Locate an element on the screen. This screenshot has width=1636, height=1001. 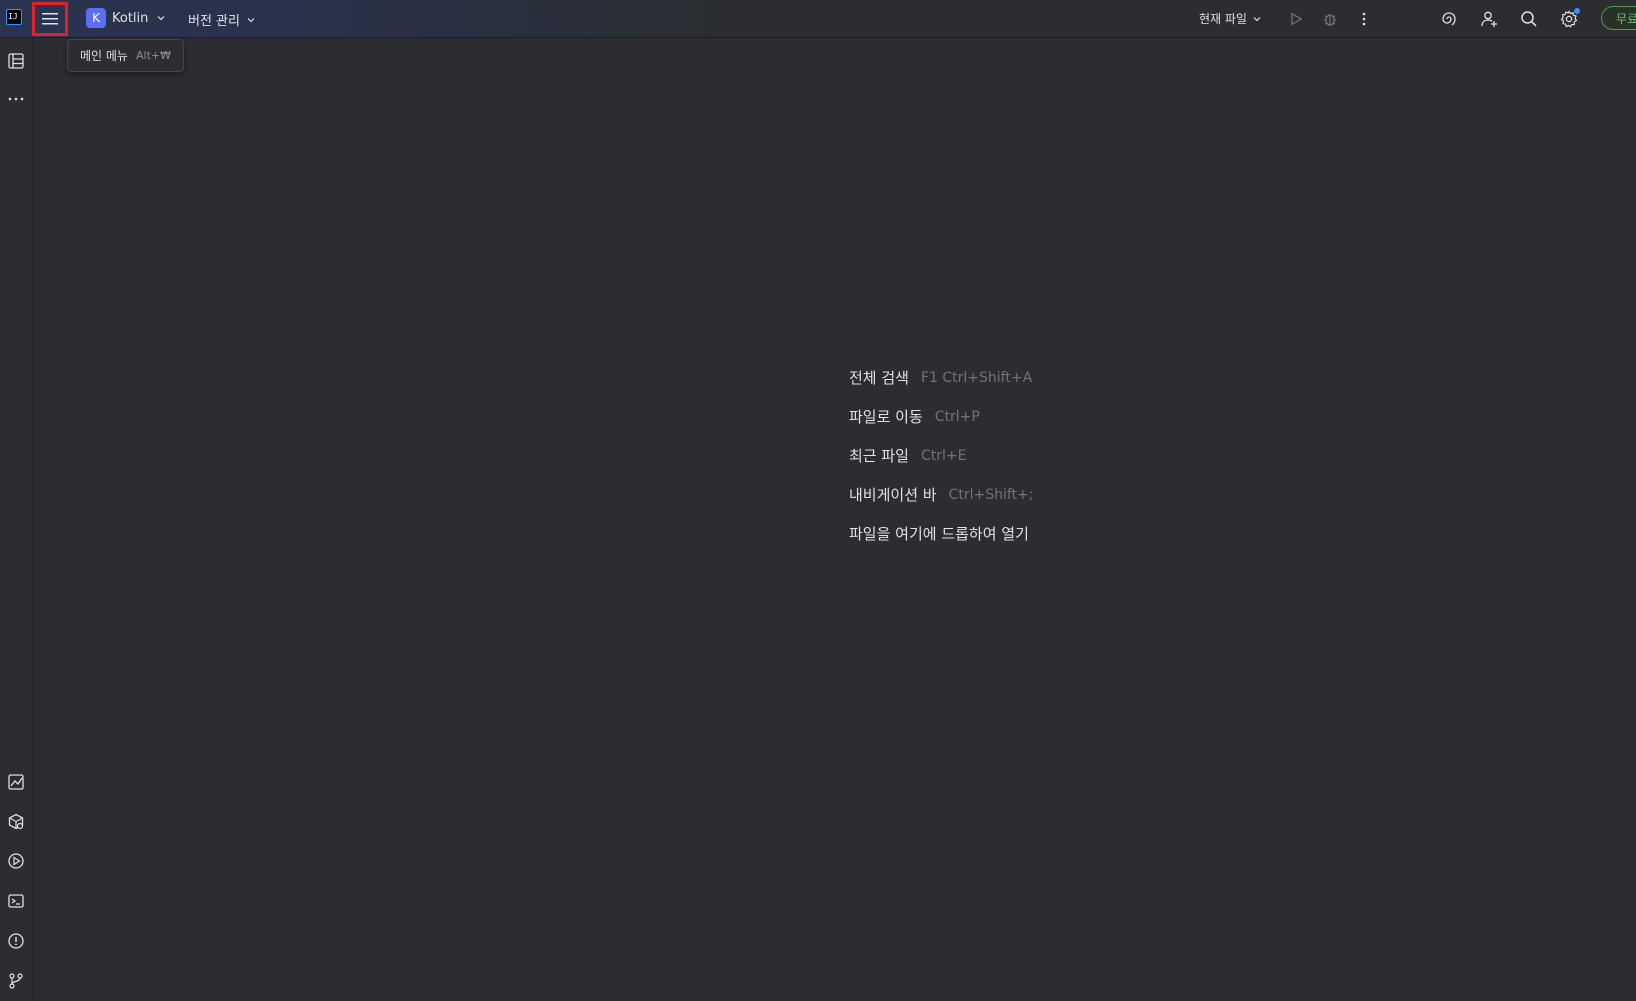
run-circle-icon is located at coordinates (16, 861).